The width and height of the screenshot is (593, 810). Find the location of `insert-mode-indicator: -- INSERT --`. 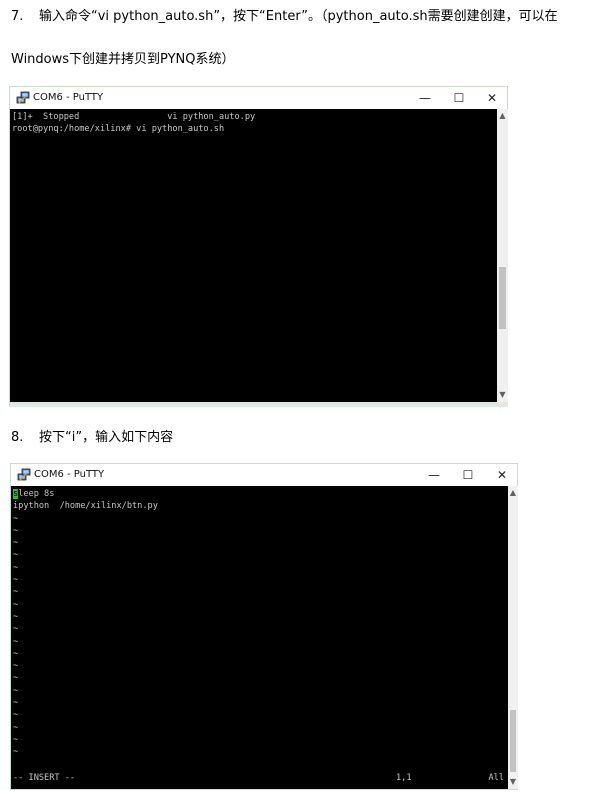

insert-mode-indicator: -- INSERT -- is located at coordinates (44, 778).